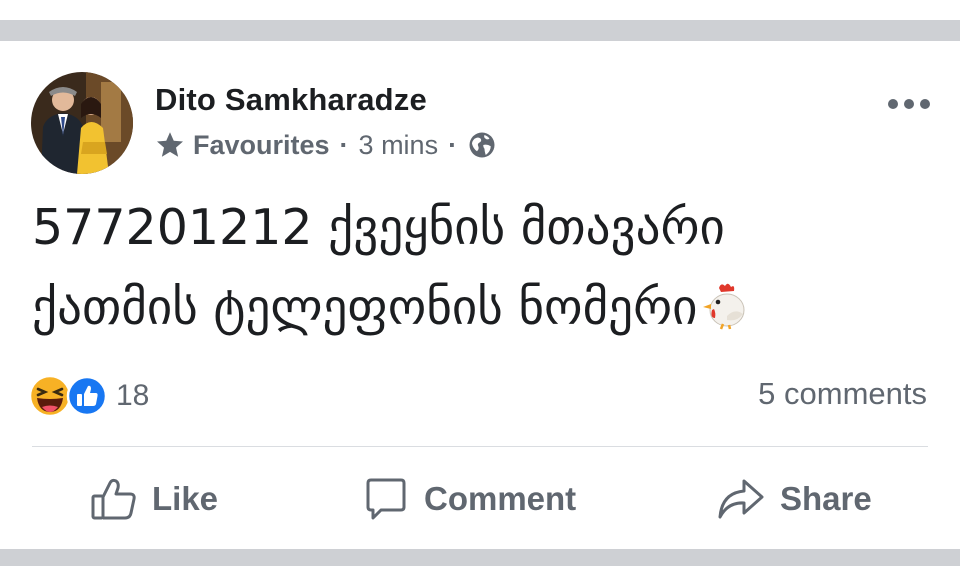 Image resolution: width=960 pixels, height=582 pixels. What do you see at coordinates (82, 123) in the screenshot?
I see `avatar` at bounding box center [82, 123].